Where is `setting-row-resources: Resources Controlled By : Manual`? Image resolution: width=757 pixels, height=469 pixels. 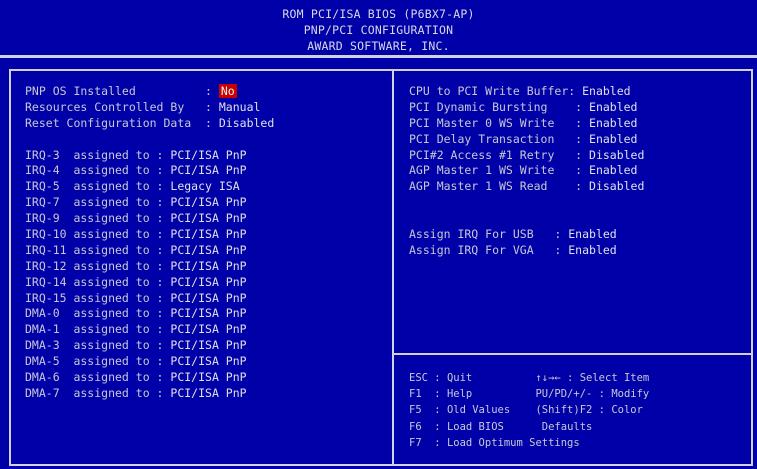
setting-row-resources: Resources Controlled By : Manual is located at coordinates (149, 108).